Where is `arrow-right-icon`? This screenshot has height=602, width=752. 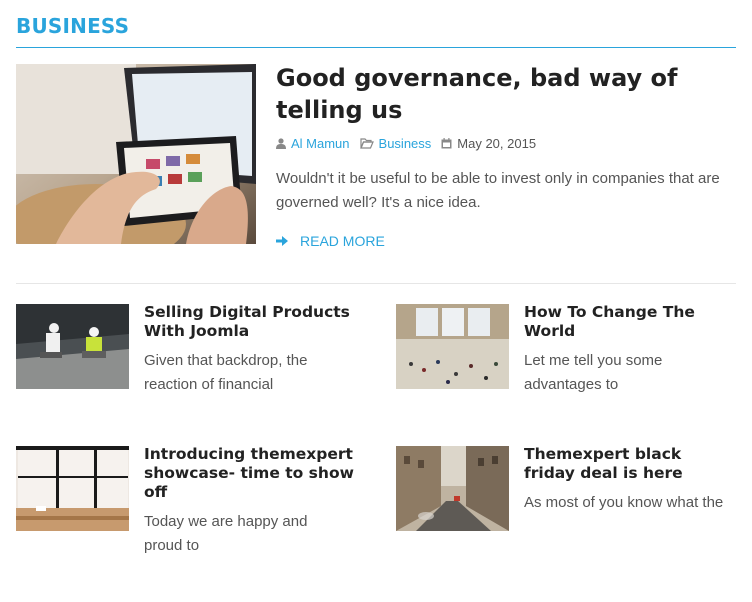
arrow-right-icon is located at coordinates (282, 241).